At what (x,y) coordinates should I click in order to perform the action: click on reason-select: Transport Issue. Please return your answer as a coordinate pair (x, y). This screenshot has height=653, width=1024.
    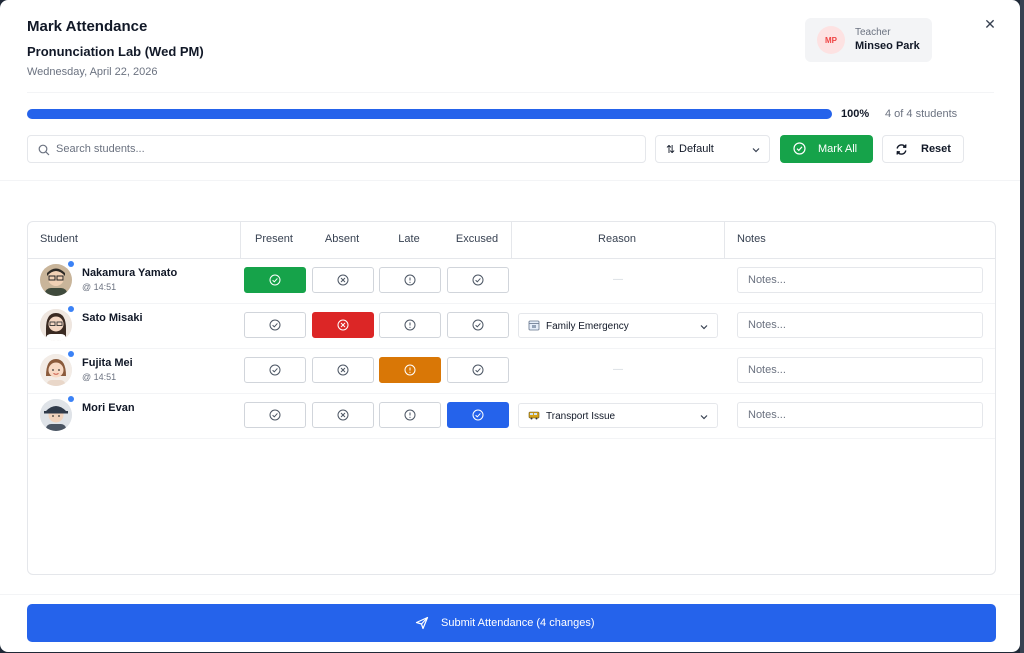
    Looking at the image, I should click on (618, 415).